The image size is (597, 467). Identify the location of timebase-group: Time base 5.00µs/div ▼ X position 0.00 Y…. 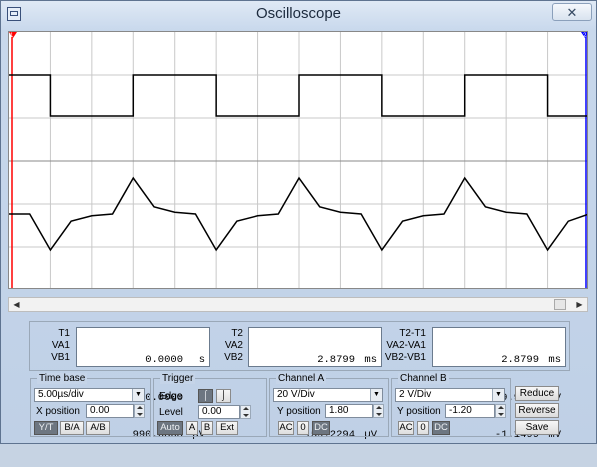
(90, 405).